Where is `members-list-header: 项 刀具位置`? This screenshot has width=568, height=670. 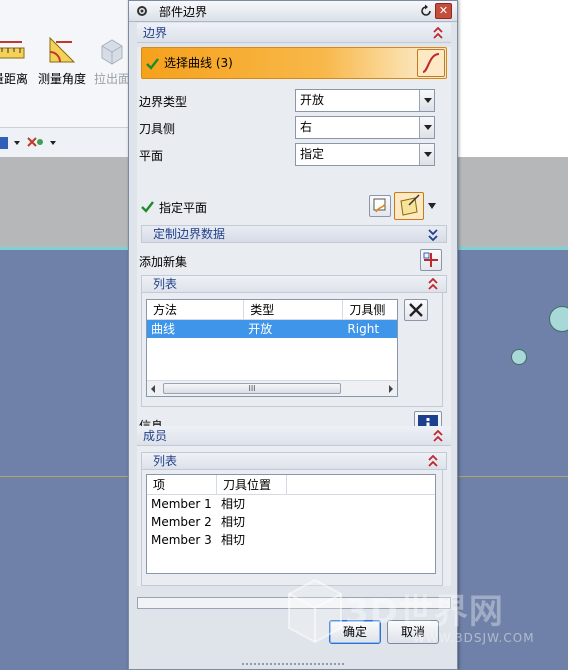 members-list-header: 项 刀具位置 is located at coordinates (291, 485).